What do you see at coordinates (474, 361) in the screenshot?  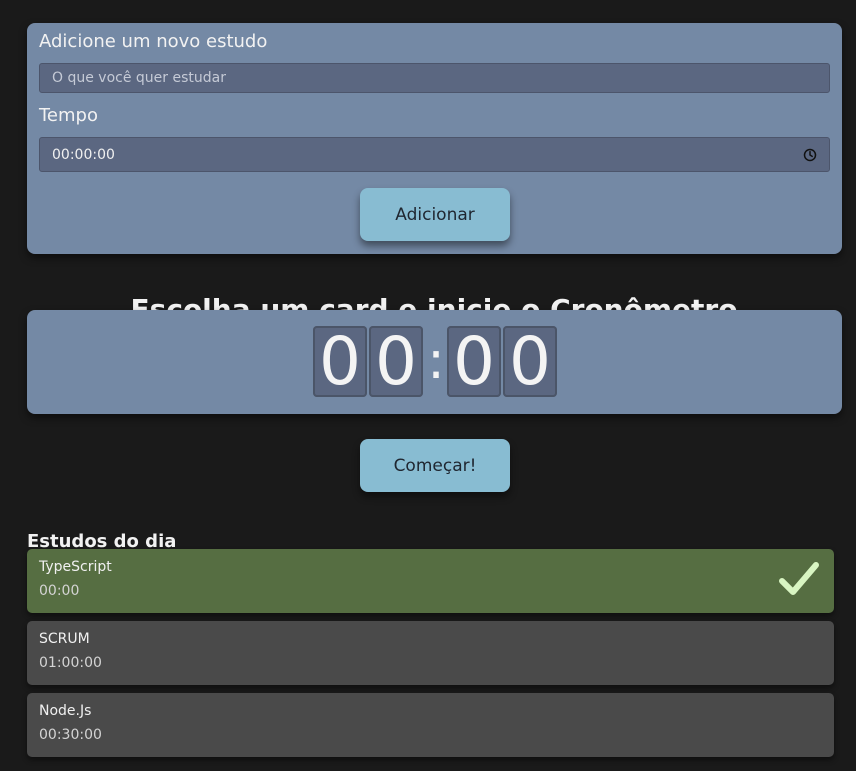 I see `second-tens-digit: 0` at bounding box center [474, 361].